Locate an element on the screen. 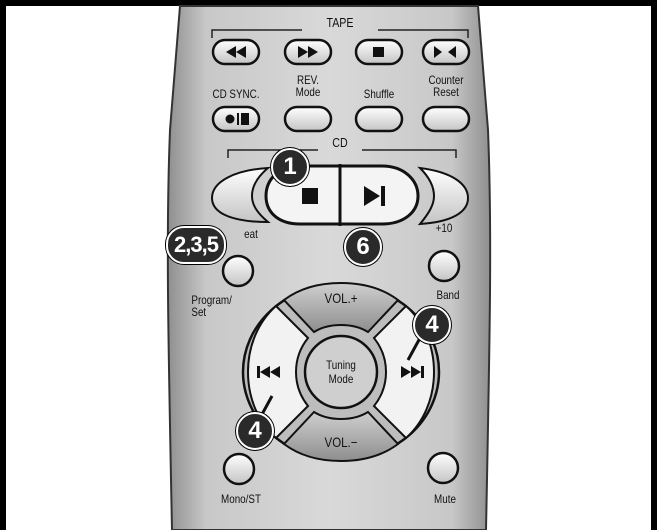 The width and height of the screenshot is (657, 530). rev-mode-label: REV. Mode is located at coordinates (308, 86).